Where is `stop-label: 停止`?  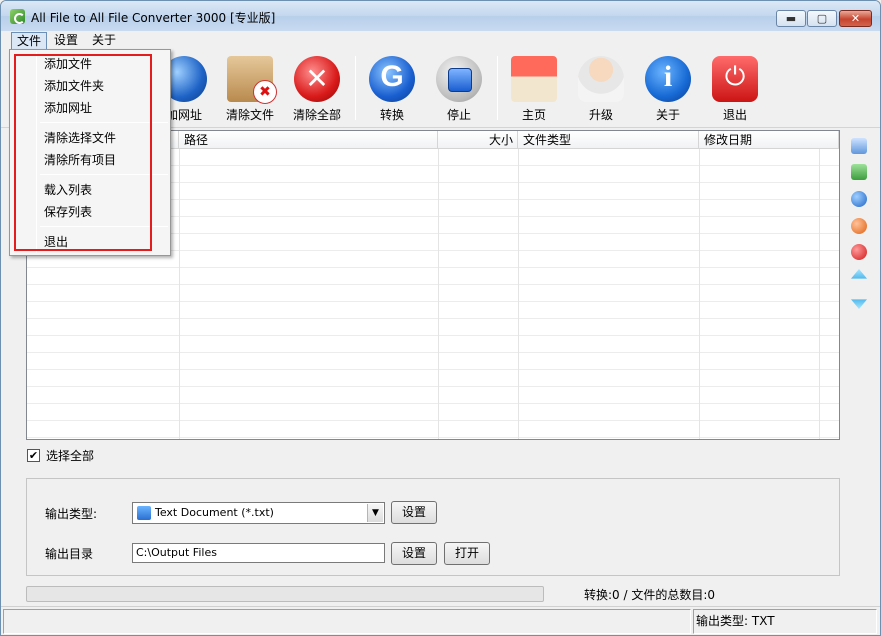 stop-label: 停止 is located at coordinates (458, 115).